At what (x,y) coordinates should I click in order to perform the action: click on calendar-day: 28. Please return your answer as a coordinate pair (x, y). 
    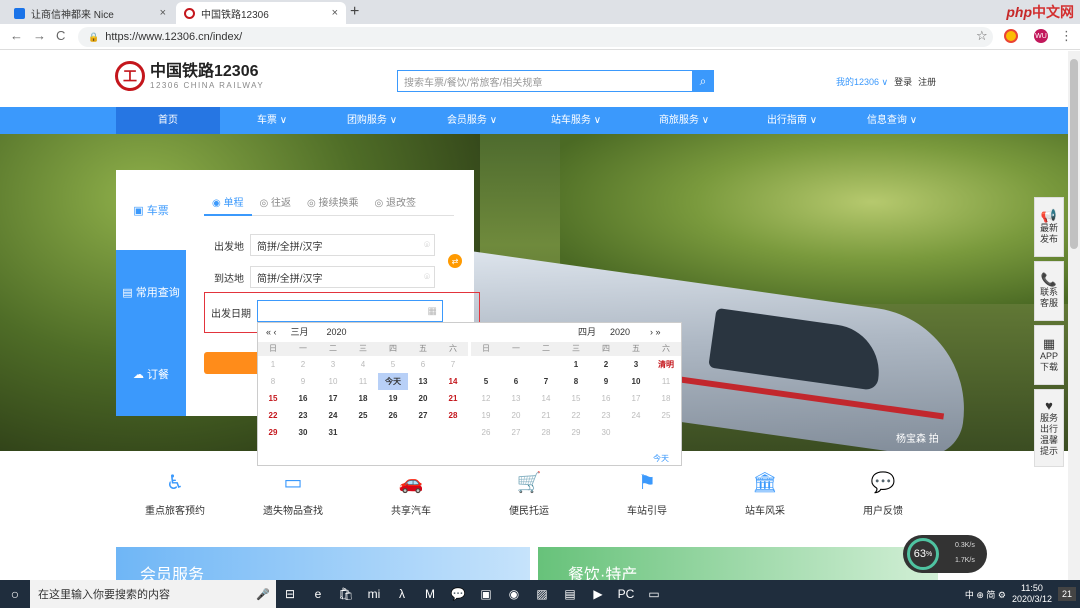
    Looking at the image, I should click on (453, 415).